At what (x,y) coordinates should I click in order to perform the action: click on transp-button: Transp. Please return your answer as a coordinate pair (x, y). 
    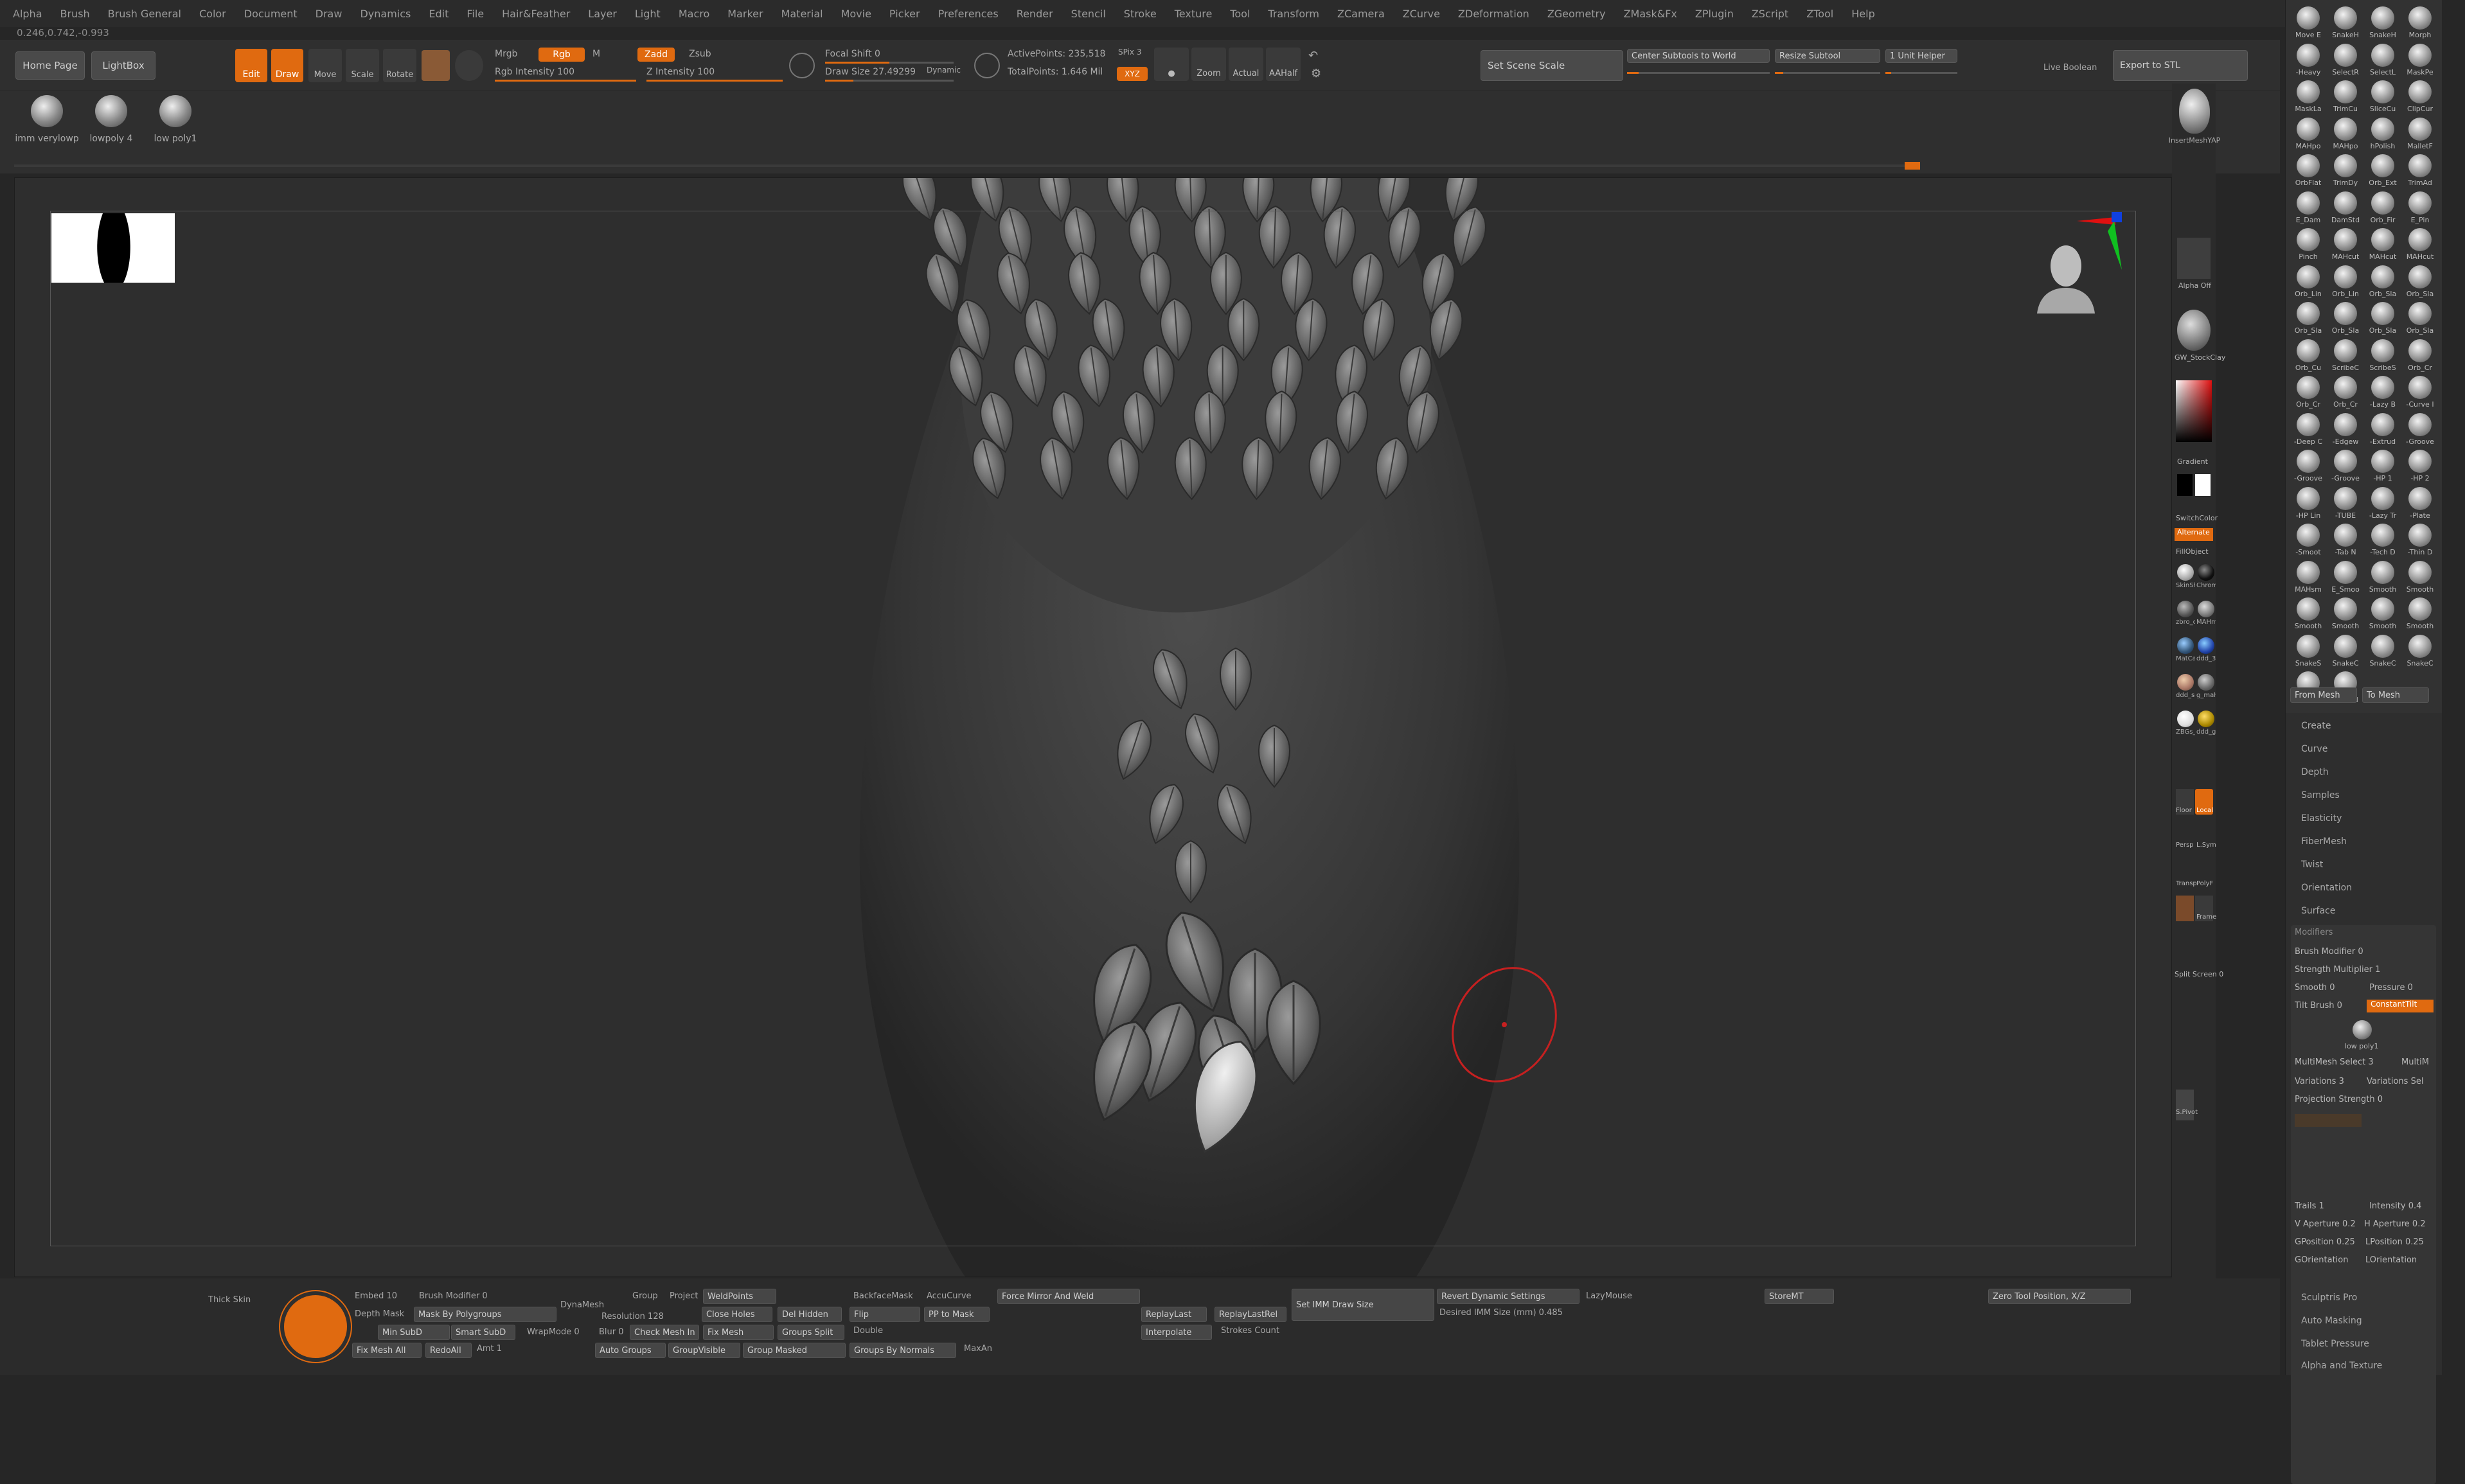
    Looking at the image, I should click on (2186, 884).